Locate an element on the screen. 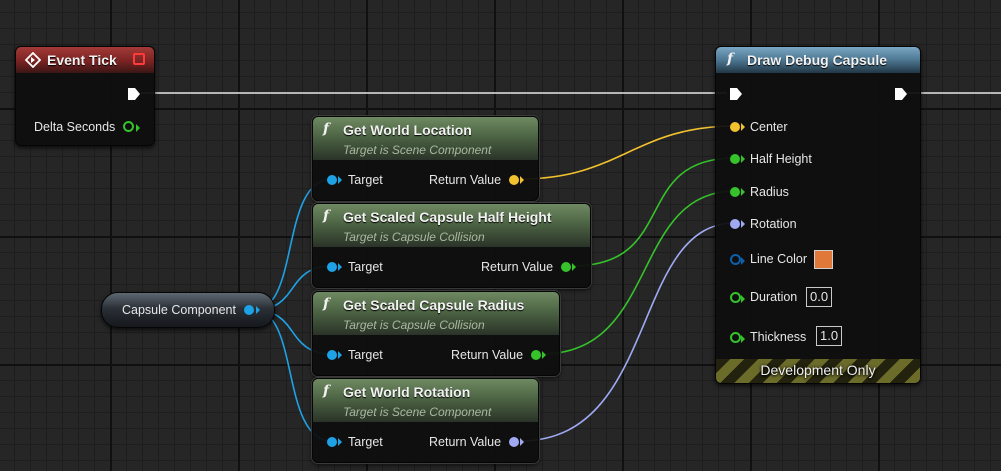 This screenshot has width=1001, height=471. development-only-label: Development Only is located at coordinates (818, 370).